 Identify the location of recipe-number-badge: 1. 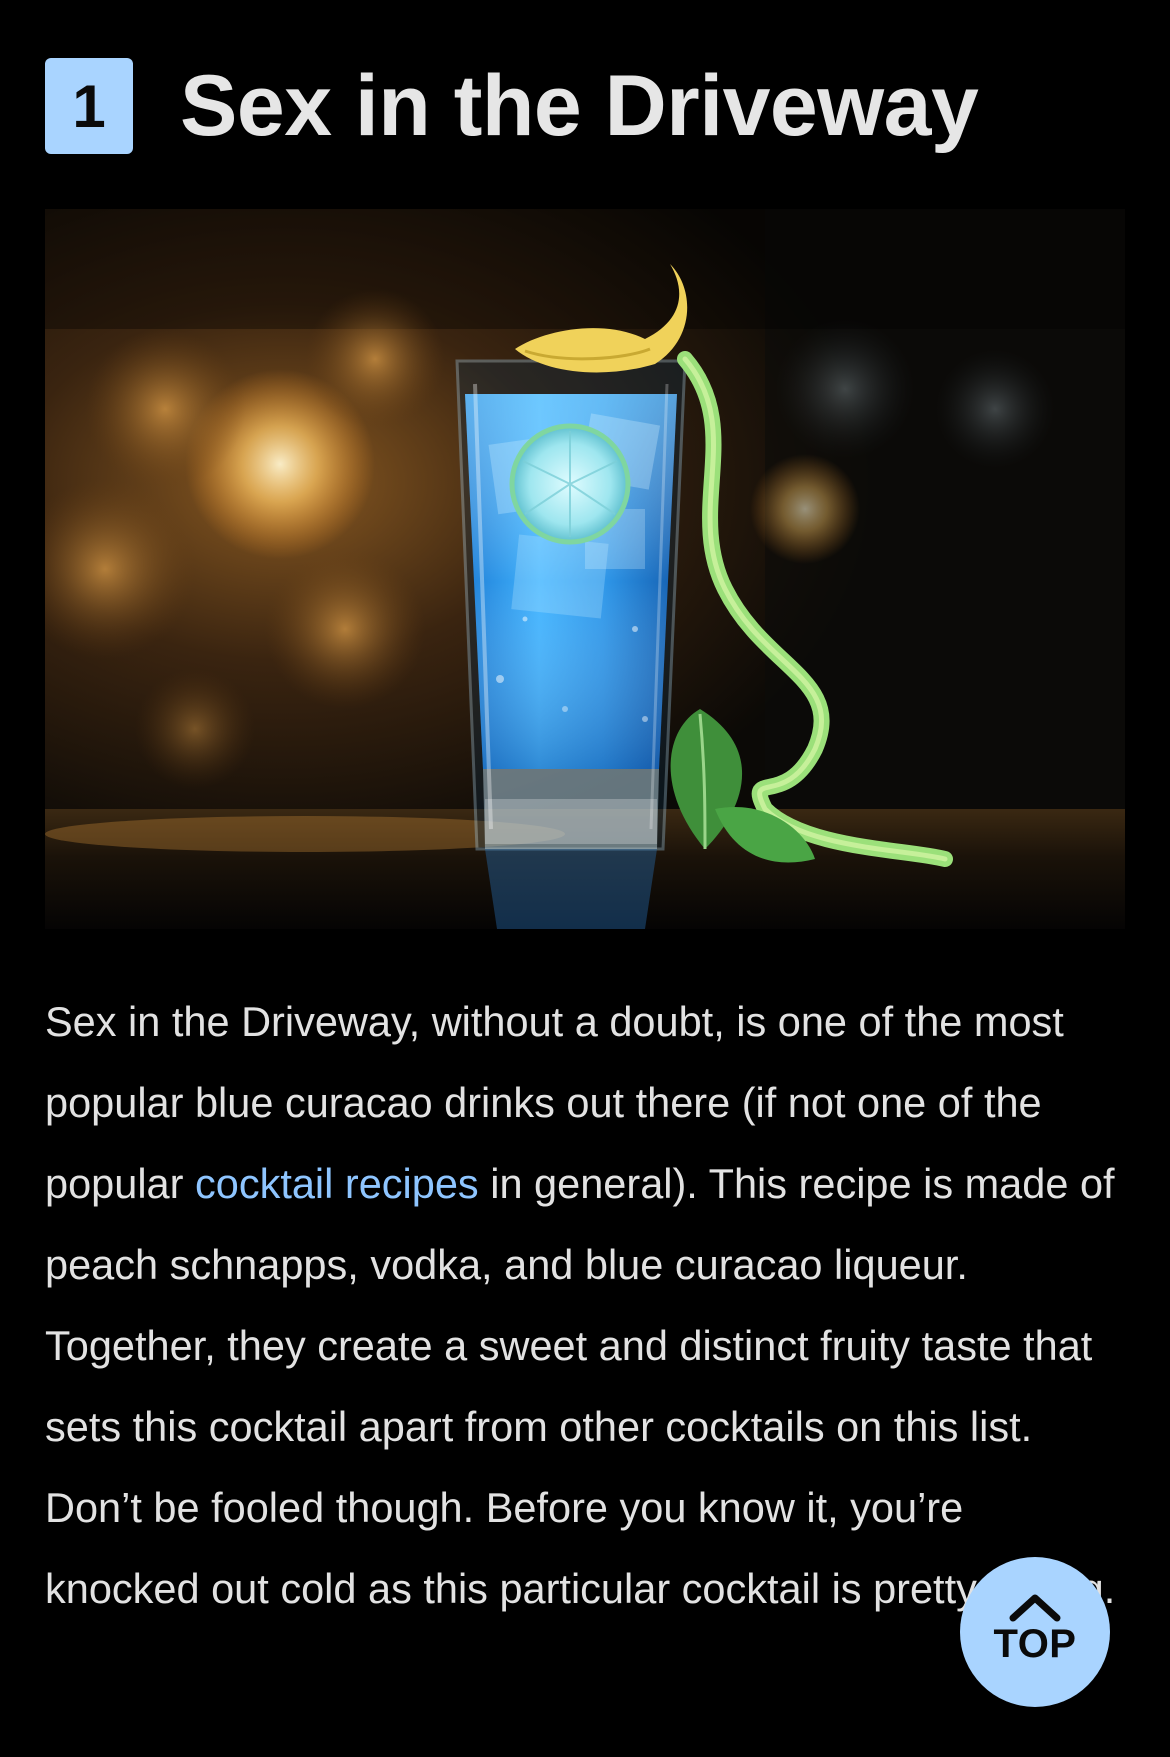
(89, 106).